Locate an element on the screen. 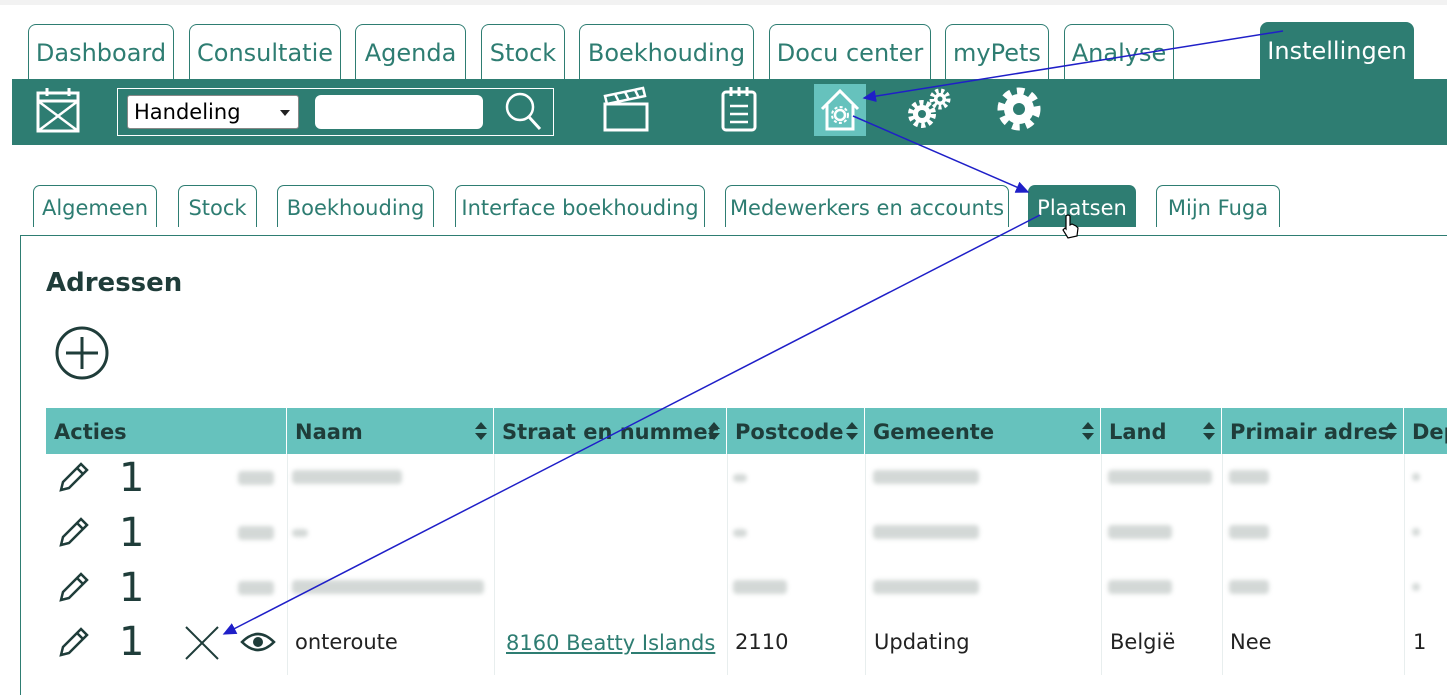  tab-docu-center: Docu center is located at coordinates (850, 51).